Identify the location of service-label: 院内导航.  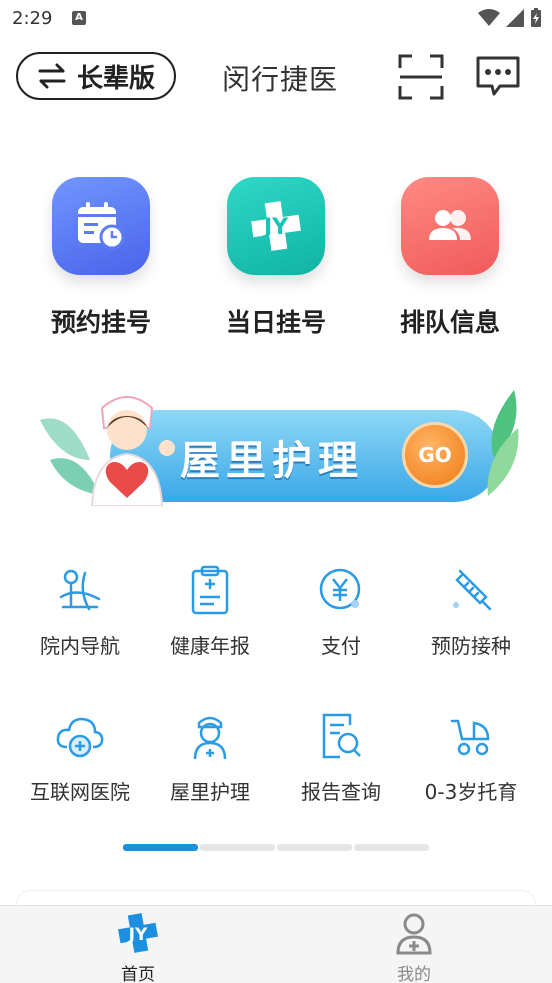
(80, 646).